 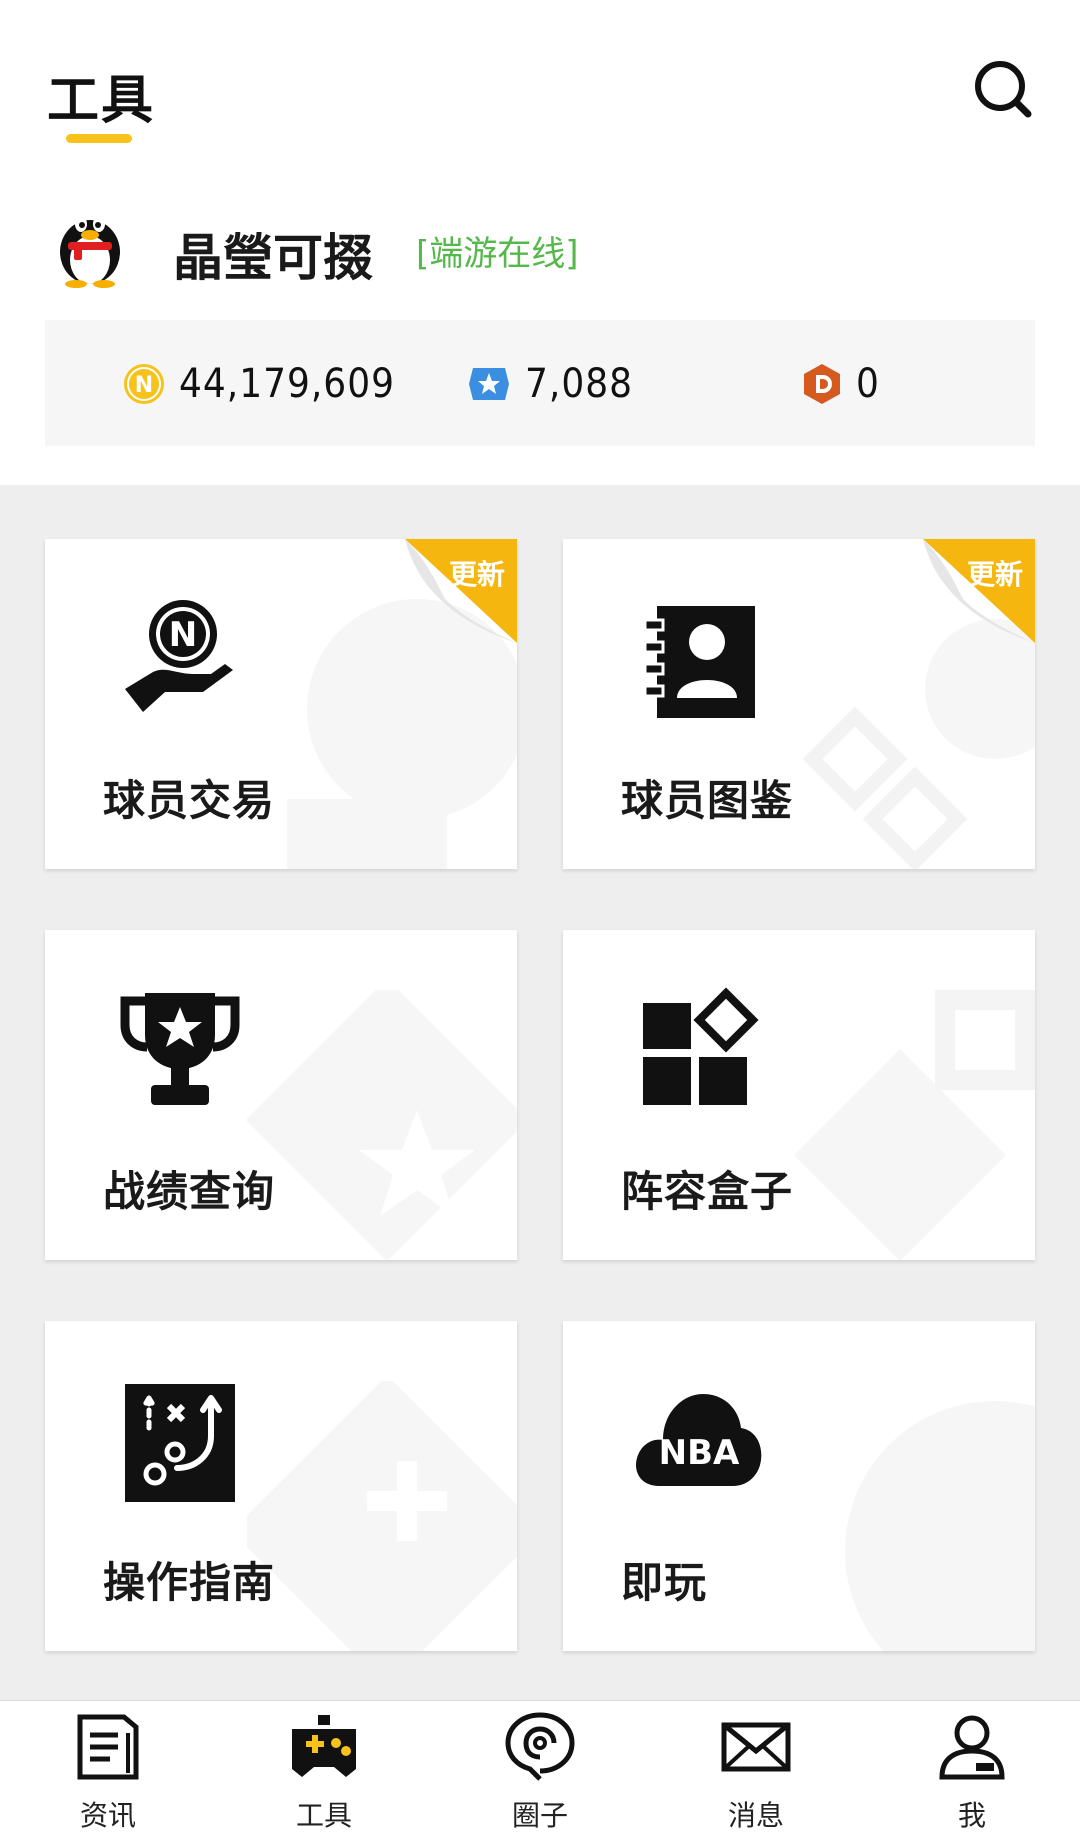 I want to click on contact-book-icon, so click(x=699, y=662).